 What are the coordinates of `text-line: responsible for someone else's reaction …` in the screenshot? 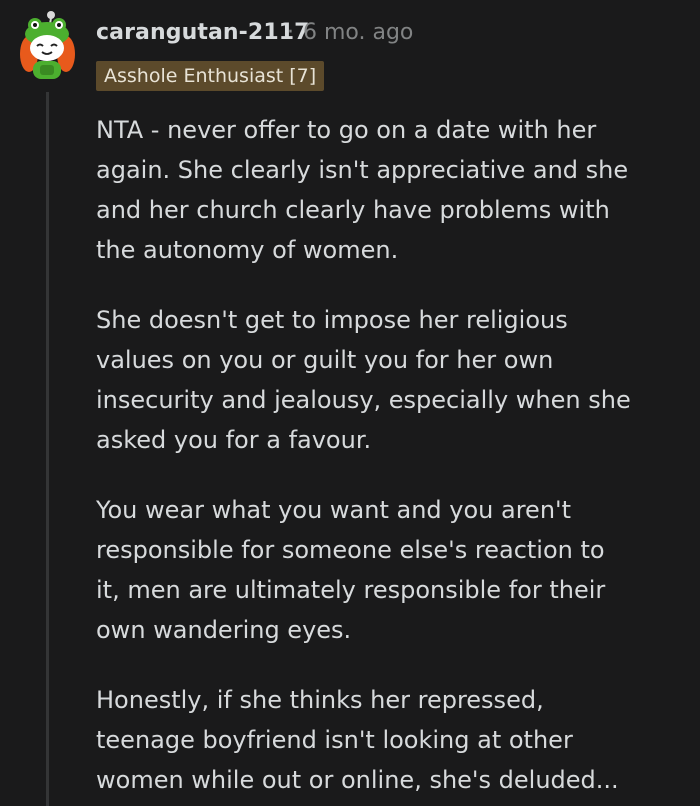 It's located at (350, 550).